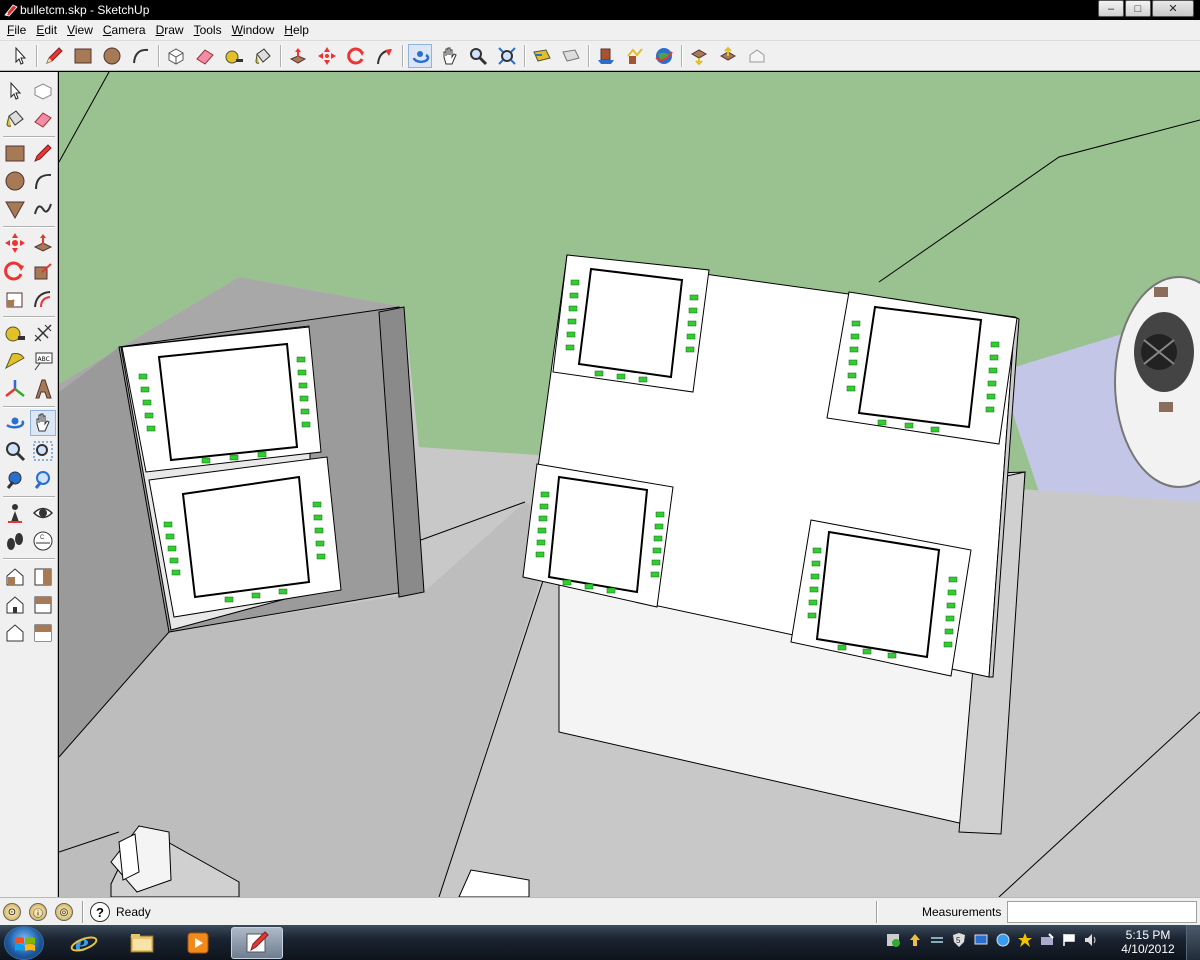 The width and height of the screenshot is (1200, 960). What do you see at coordinates (981, 940) in the screenshot?
I see `display-icon` at bounding box center [981, 940].